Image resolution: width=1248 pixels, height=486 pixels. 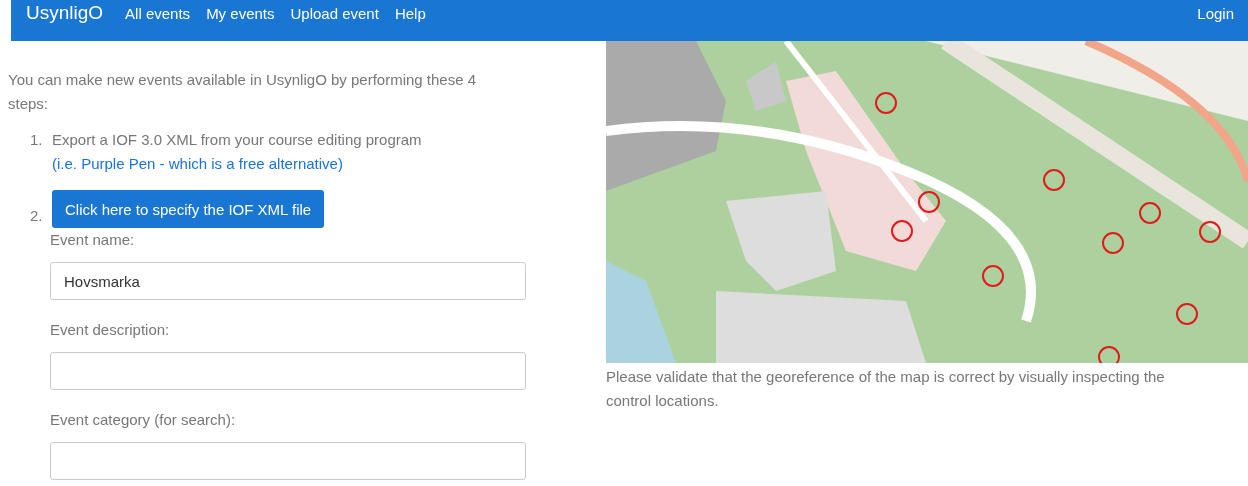 I want to click on specify-file-button: Click here to specify the IOF XML file, so click(x=188, y=209).